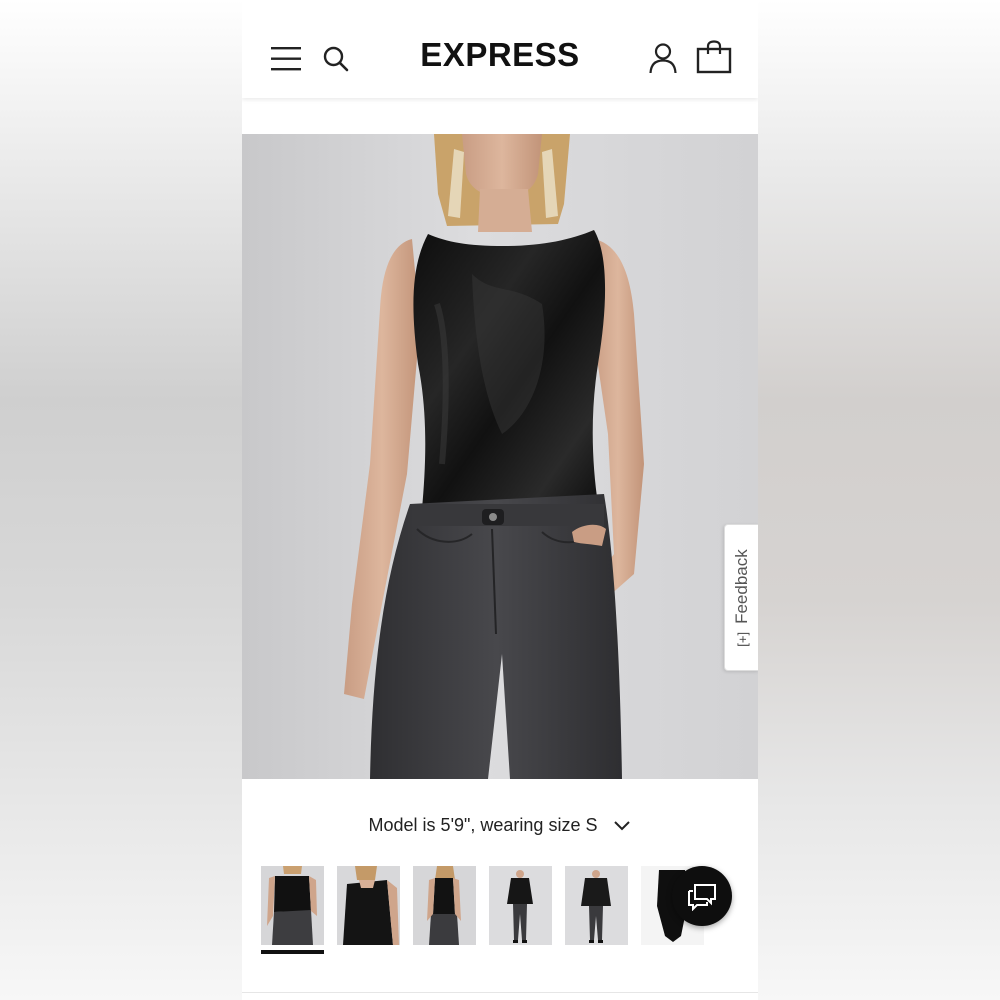 Image resolution: width=1000 pixels, height=1000 pixels. I want to click on account-icon, so click(663, 58).